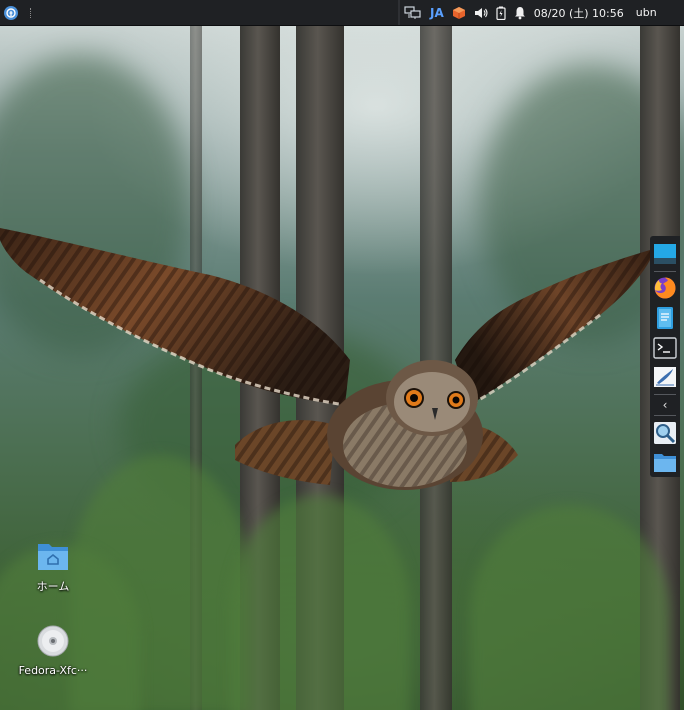 This screenshot has height=710, width=684. I want to click on notifications-bell-icon, so click(520, 13).